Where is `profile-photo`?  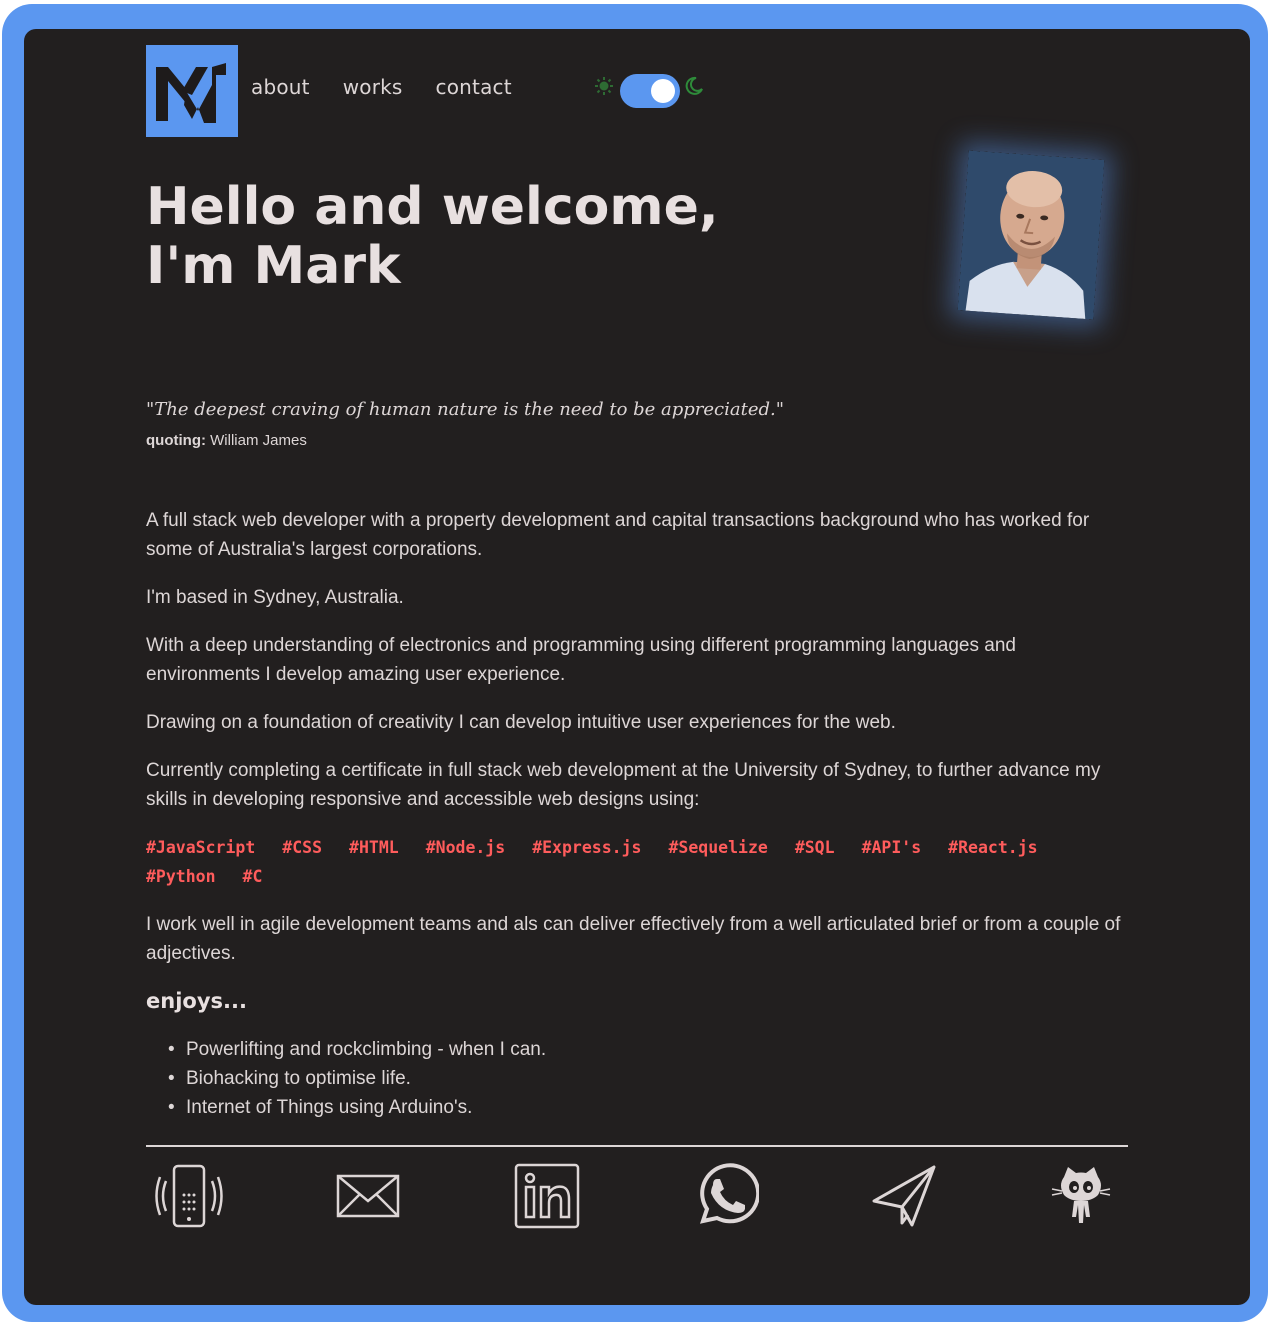
profile-photo is located at coordinates (1031, 235).